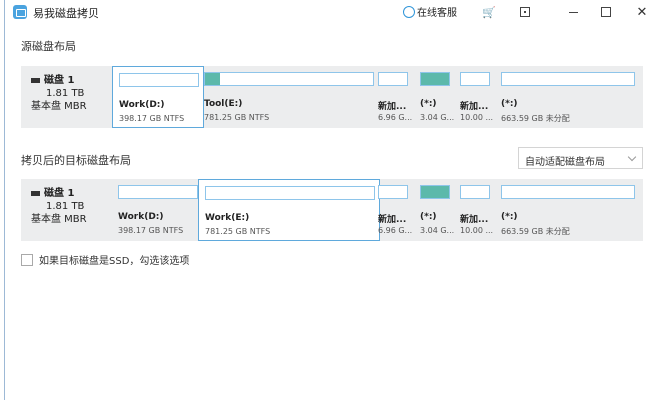  What do you see at coordinates (227, 218) in the screenshot?
I see `partition-label: Work(E:)` at bounding box center [227, 218].